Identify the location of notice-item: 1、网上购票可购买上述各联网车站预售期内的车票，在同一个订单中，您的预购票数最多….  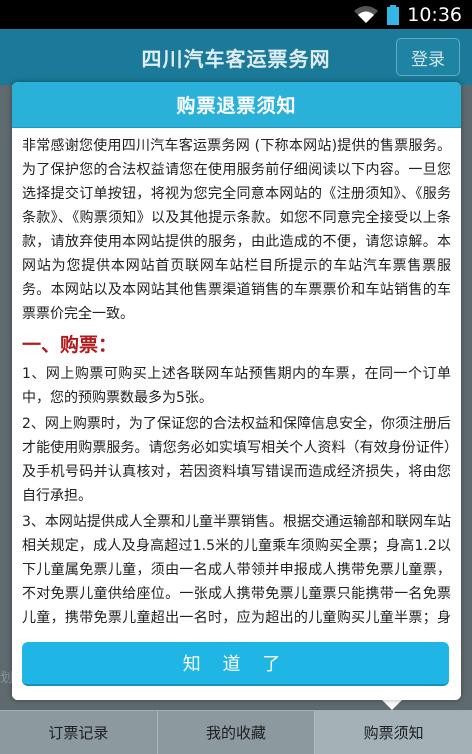
(236, 386).